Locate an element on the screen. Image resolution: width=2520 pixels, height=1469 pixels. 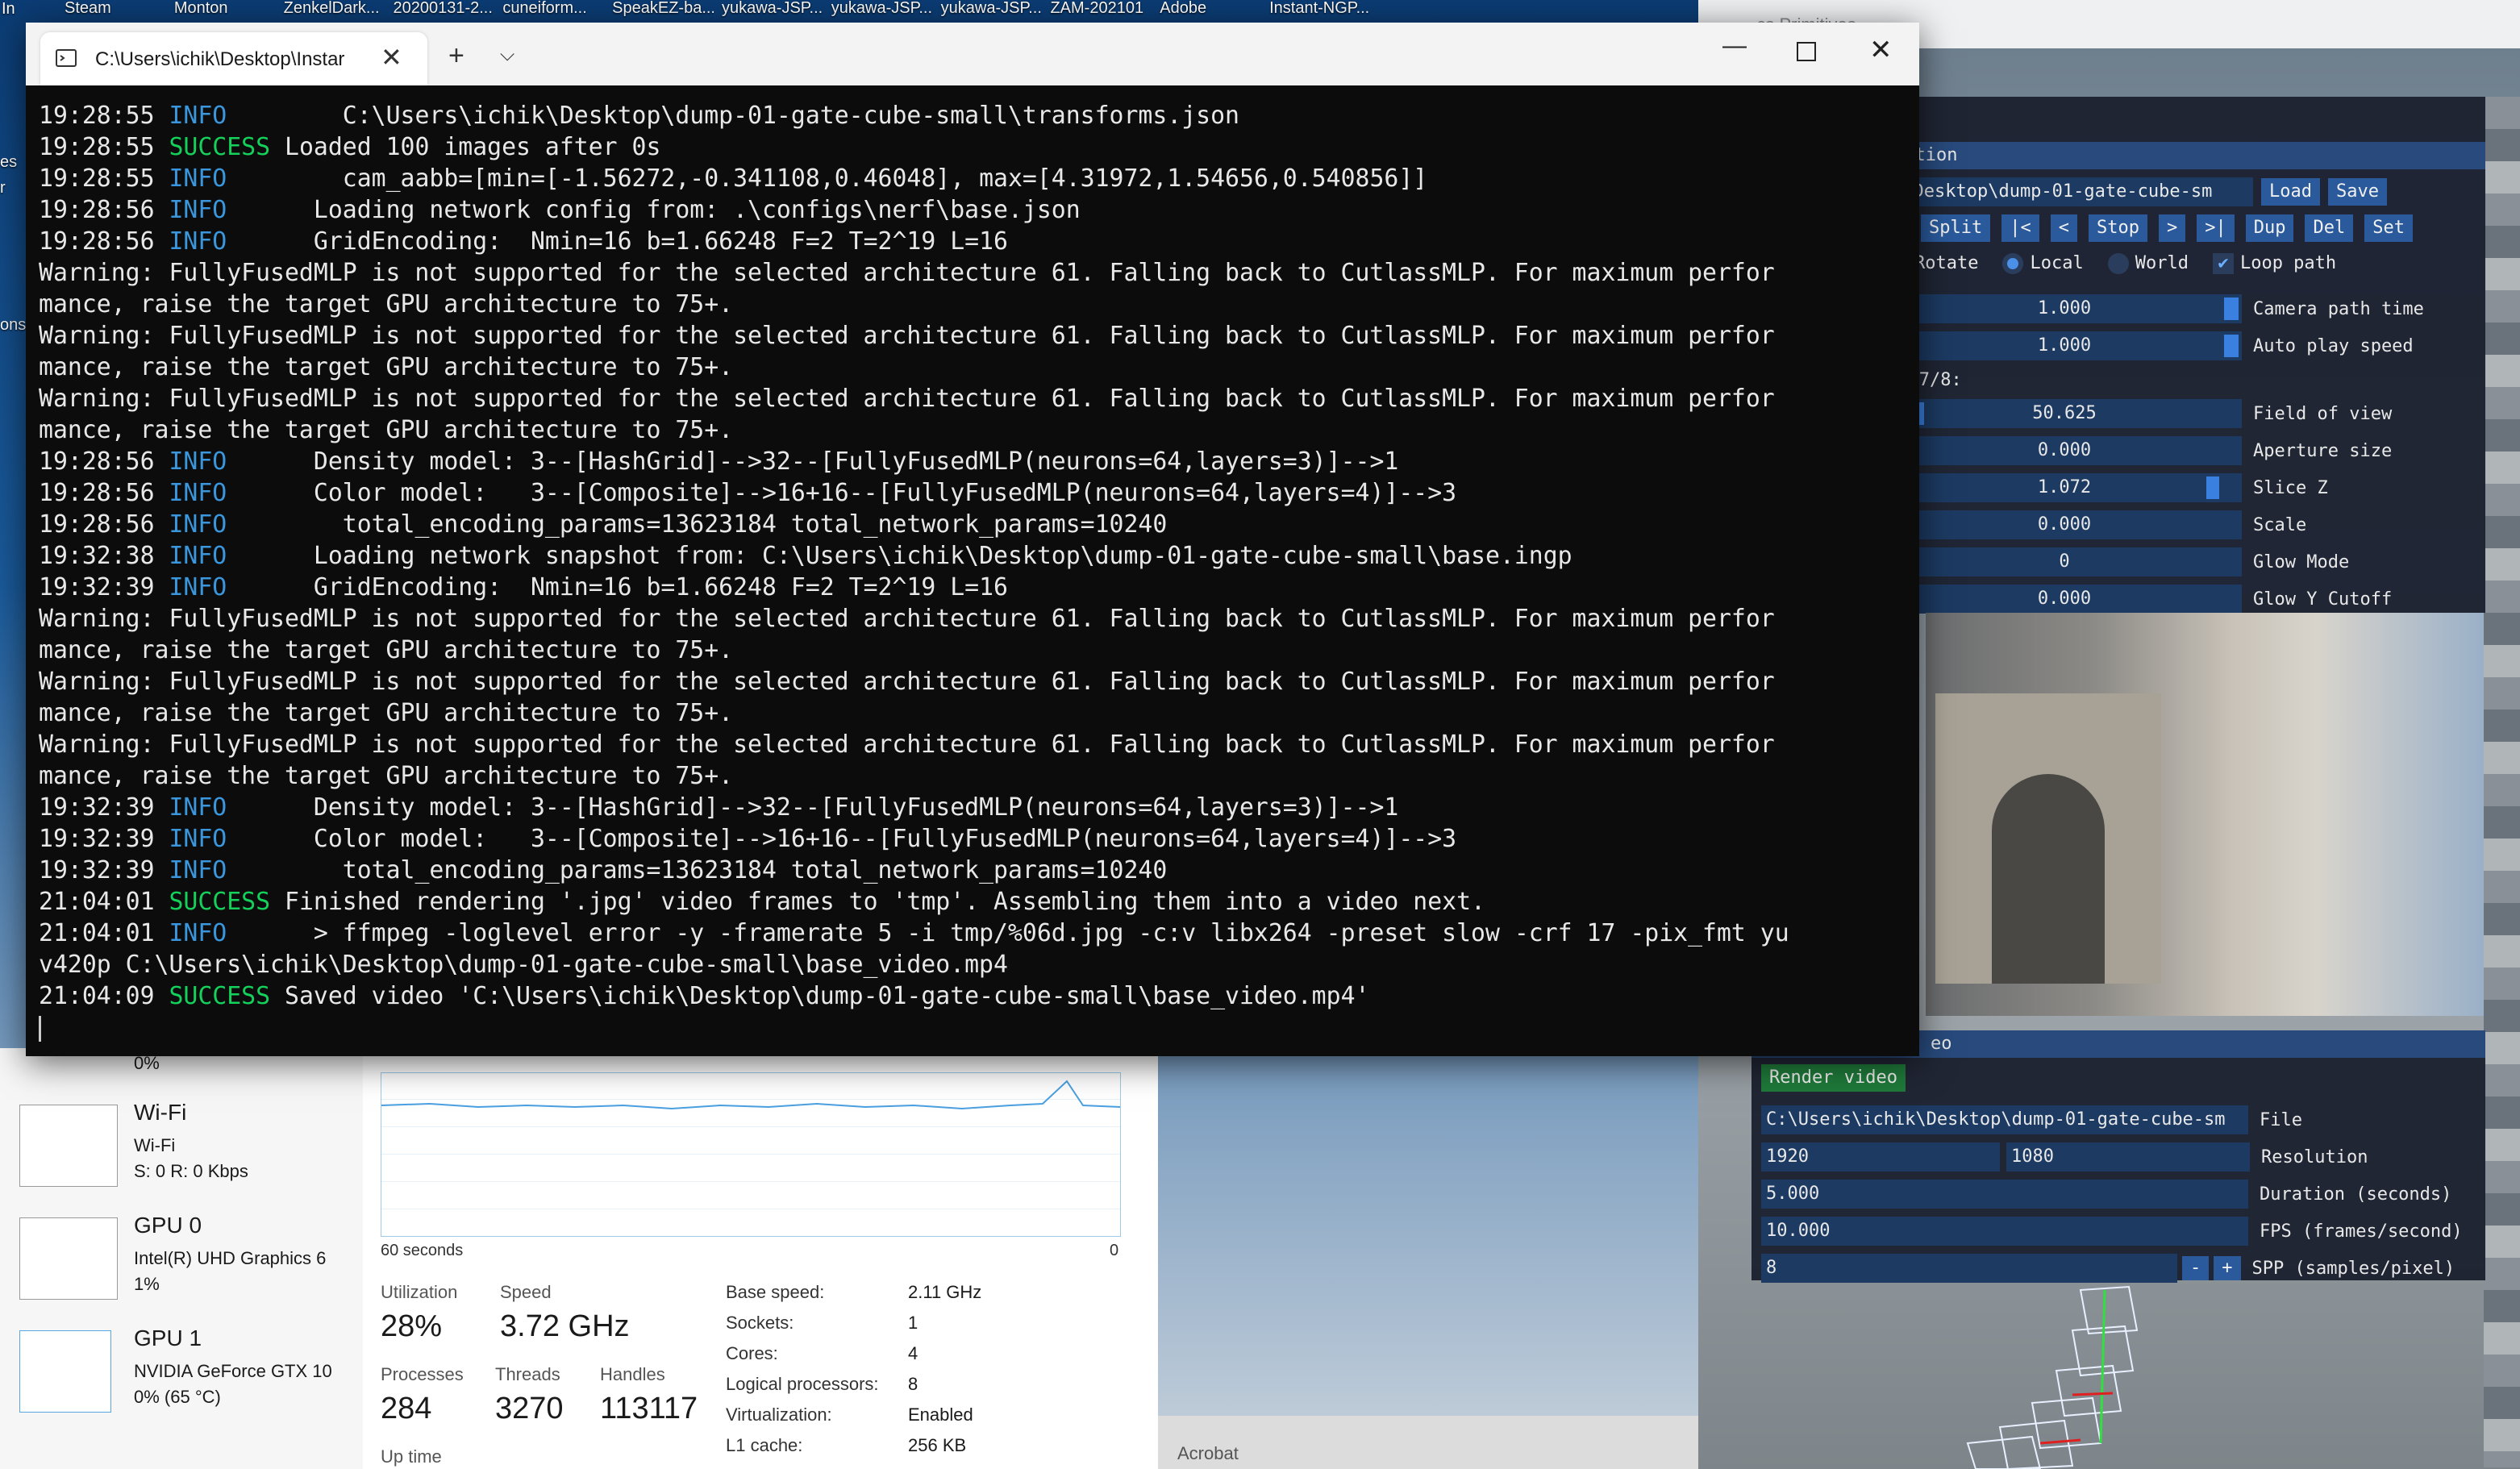
terminal-prompt-line is located at coordinates (974, 1028).